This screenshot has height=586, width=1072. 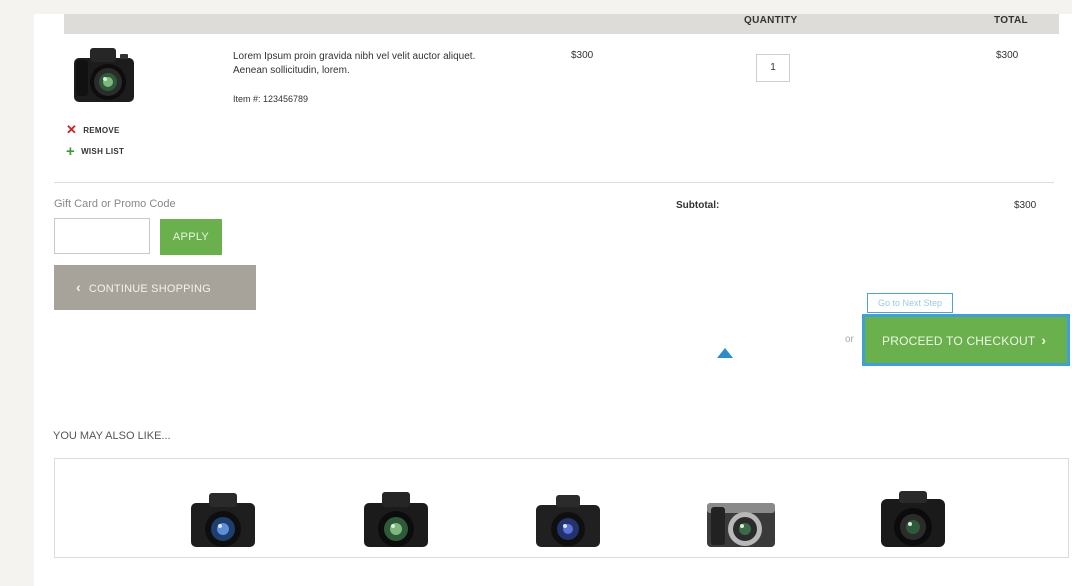 What do you see at coordinates (582, 55) in the screenshot?
I see `product-price: $300` at bounding box center [582, 55].